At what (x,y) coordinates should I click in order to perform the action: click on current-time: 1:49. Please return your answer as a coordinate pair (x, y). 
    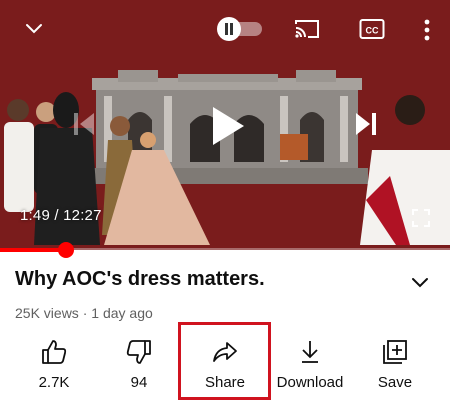
    Looking at the image, I should click on (35, 215).